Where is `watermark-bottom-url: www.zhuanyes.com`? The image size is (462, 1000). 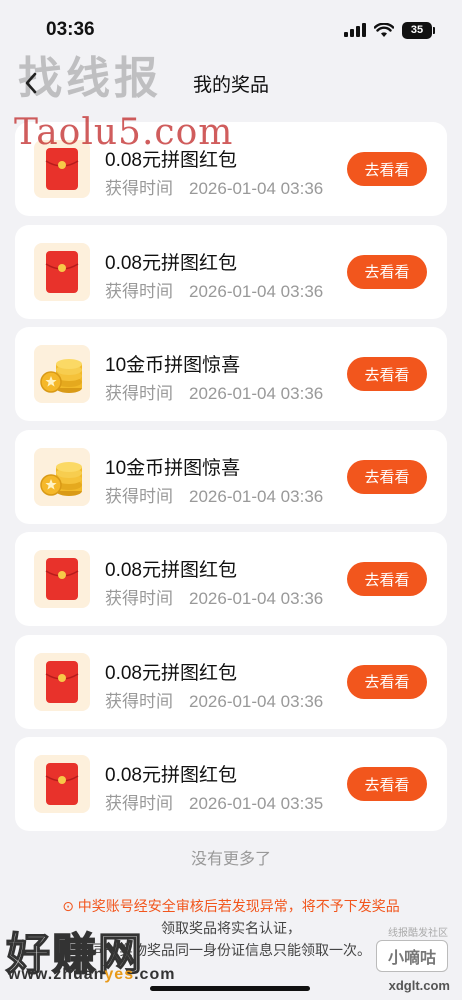 watermark-bottom-url: www.zhuanyes.com is located at coordinates (92, 974).